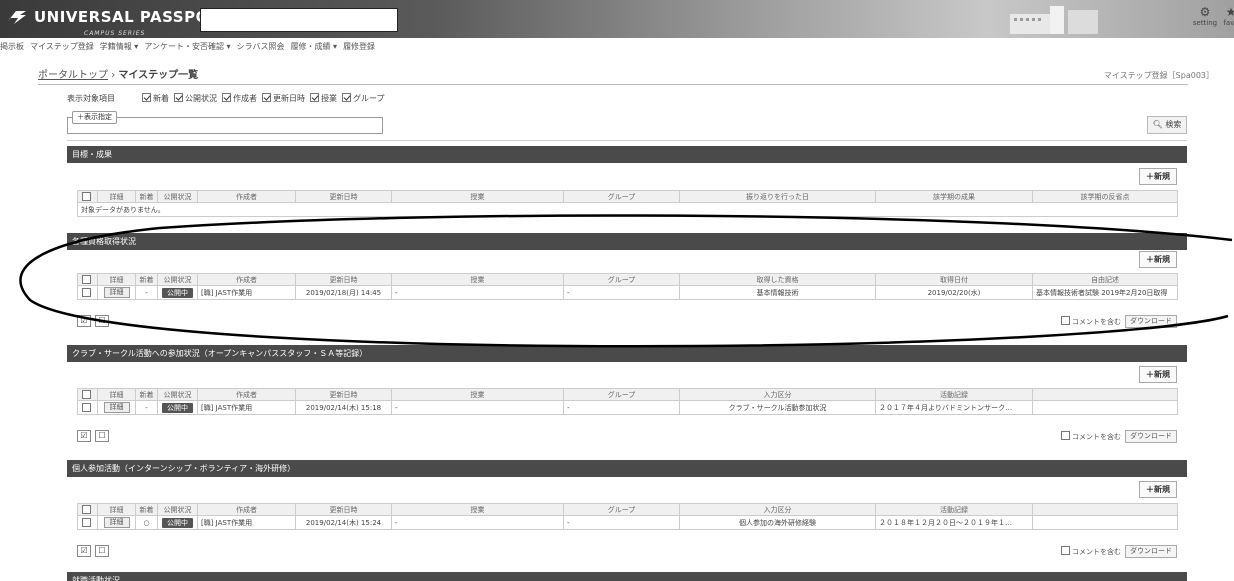  I want to click on display-spec-toggle: ＋表示指定, so click(94, 117).